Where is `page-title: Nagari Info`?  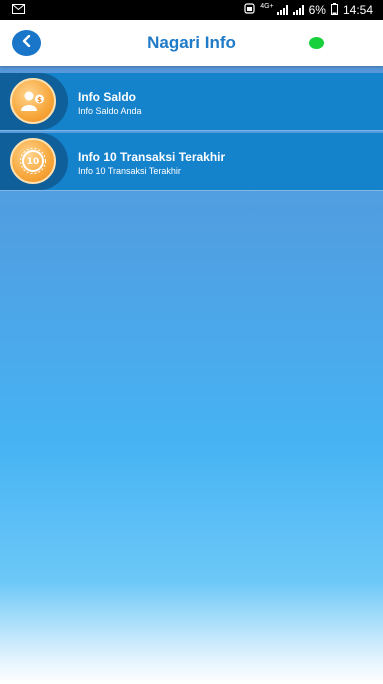
page-title: Nagari Info is located at coordinates (191, 42).